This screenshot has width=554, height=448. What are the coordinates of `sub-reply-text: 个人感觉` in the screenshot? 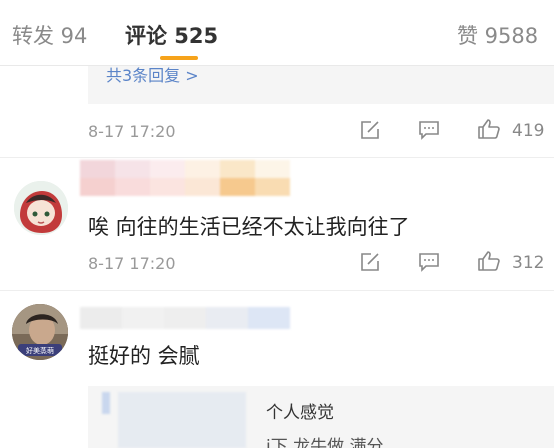 It's located at (300, 413).